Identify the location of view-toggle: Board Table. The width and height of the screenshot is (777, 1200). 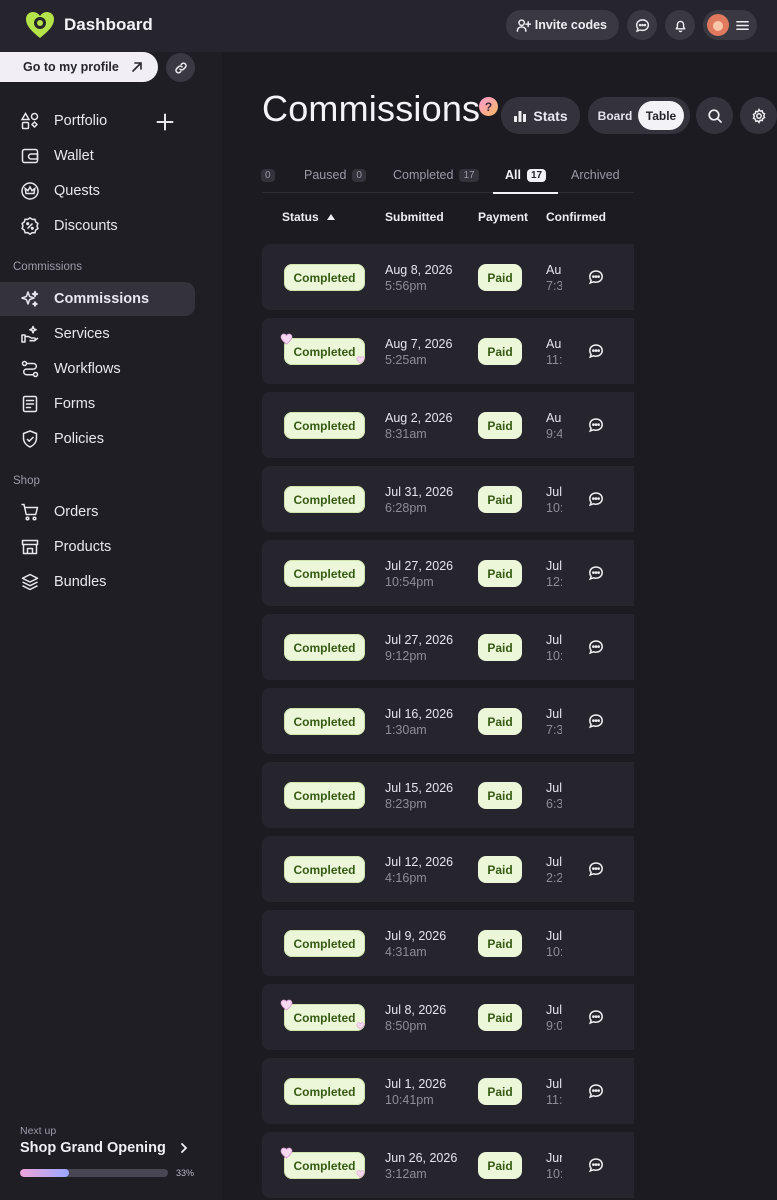
(639, 115).